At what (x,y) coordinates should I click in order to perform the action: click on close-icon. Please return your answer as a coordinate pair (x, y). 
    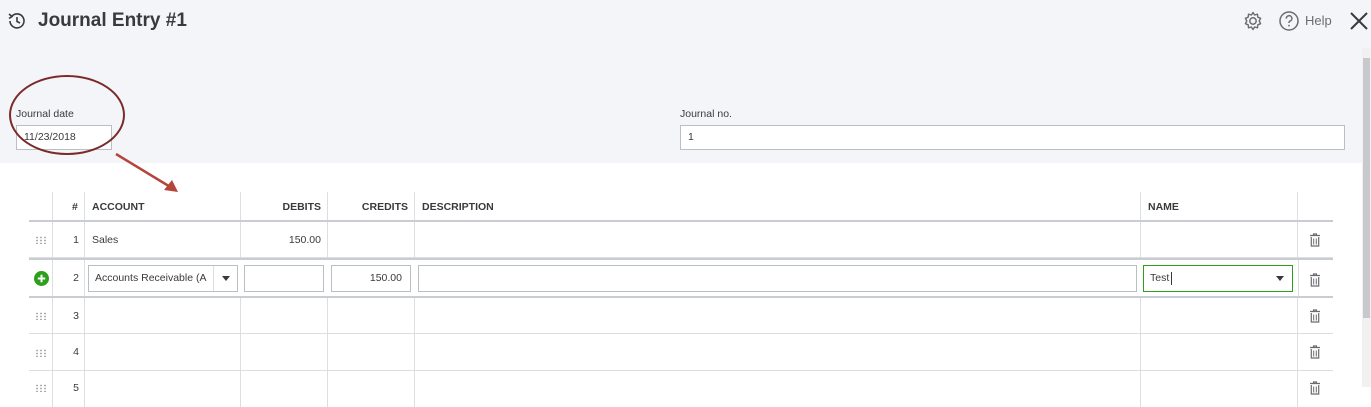
    Looking at the image, I should click on (1359, 21).